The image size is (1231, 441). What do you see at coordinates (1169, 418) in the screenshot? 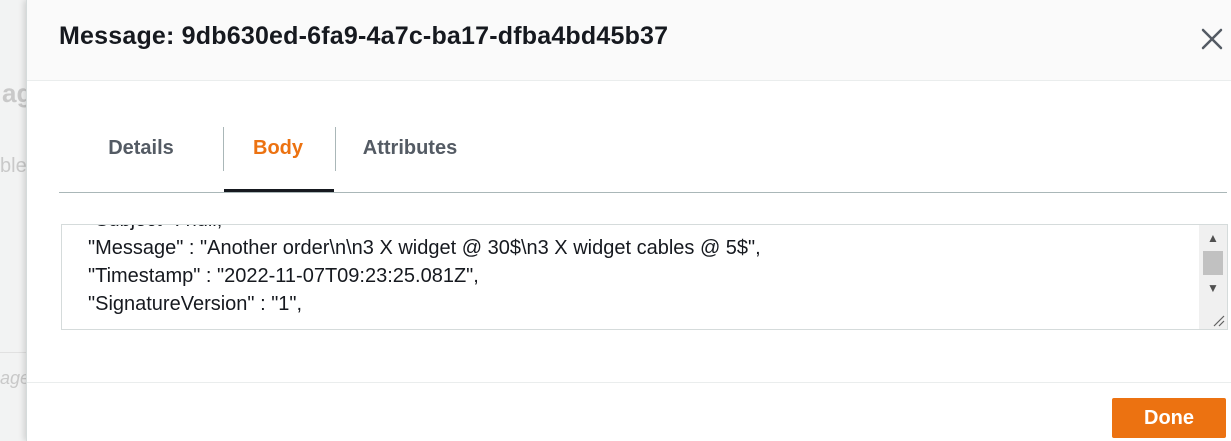
I see `done-button: Done` at bounding box center [1169, 418].